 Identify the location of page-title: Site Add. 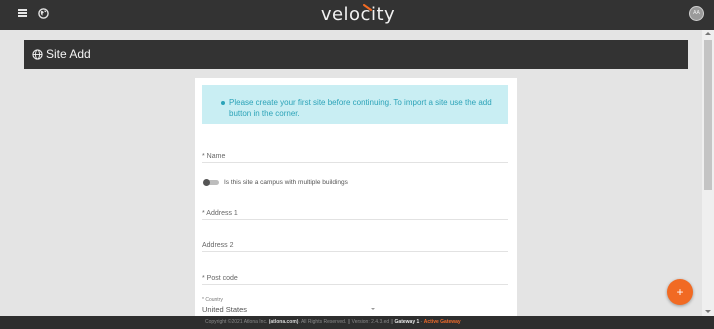
(68, 54).